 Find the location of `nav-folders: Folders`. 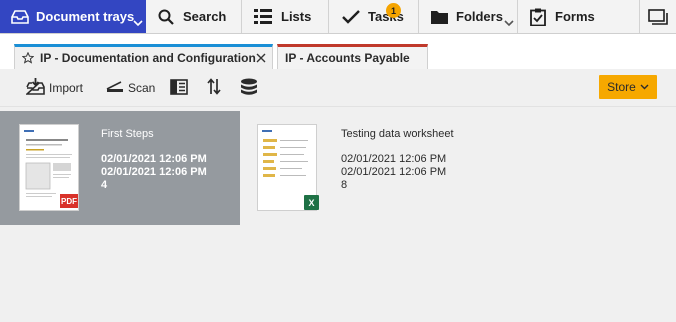

nav-folders: Folders is located at coordinates (468, 16).